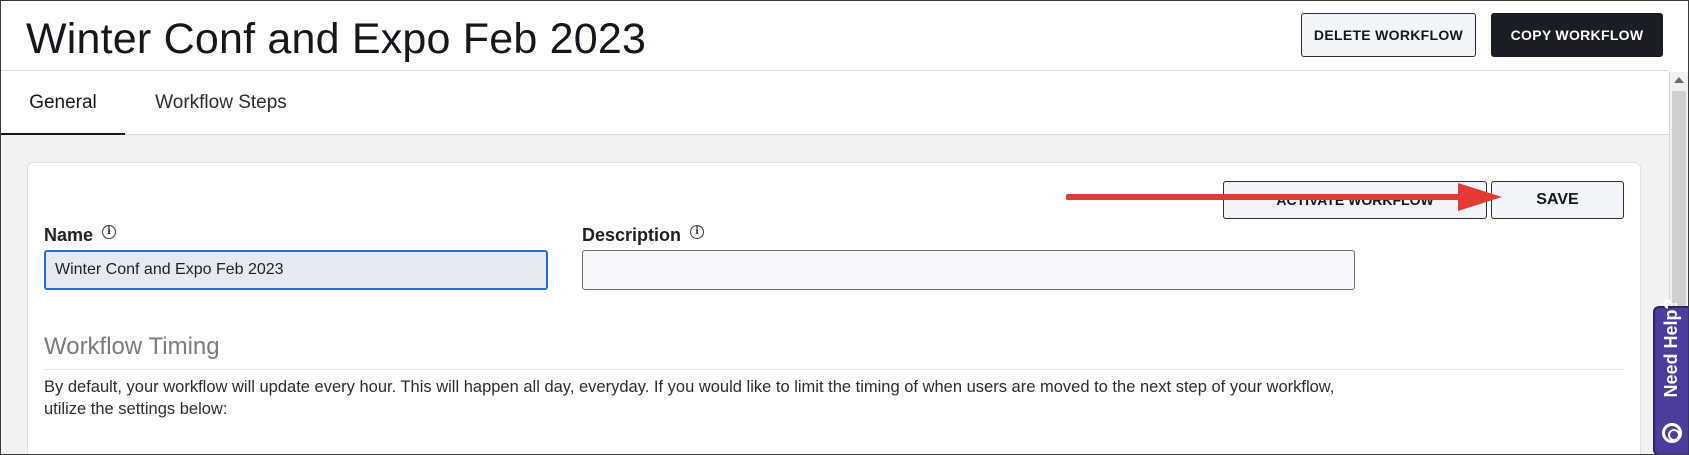 This screenshot has width=1689, height=455. What do you see at coordinates (1671, 348) in the screenshot?
I see `need-help-label: Need Help?` at bounding box center [1671, 348].